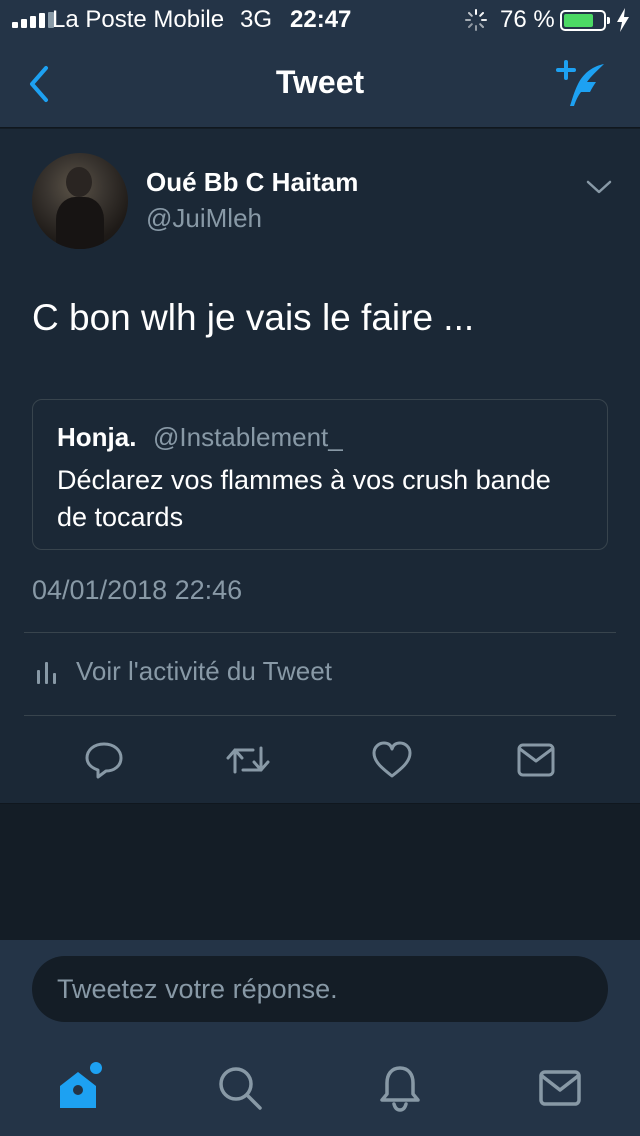 The image size is (640, 1136). Describe the element at coordinates (204, 671) in the screenshot. I see `activity-label: Voir l'activité du Tweet` at that location.